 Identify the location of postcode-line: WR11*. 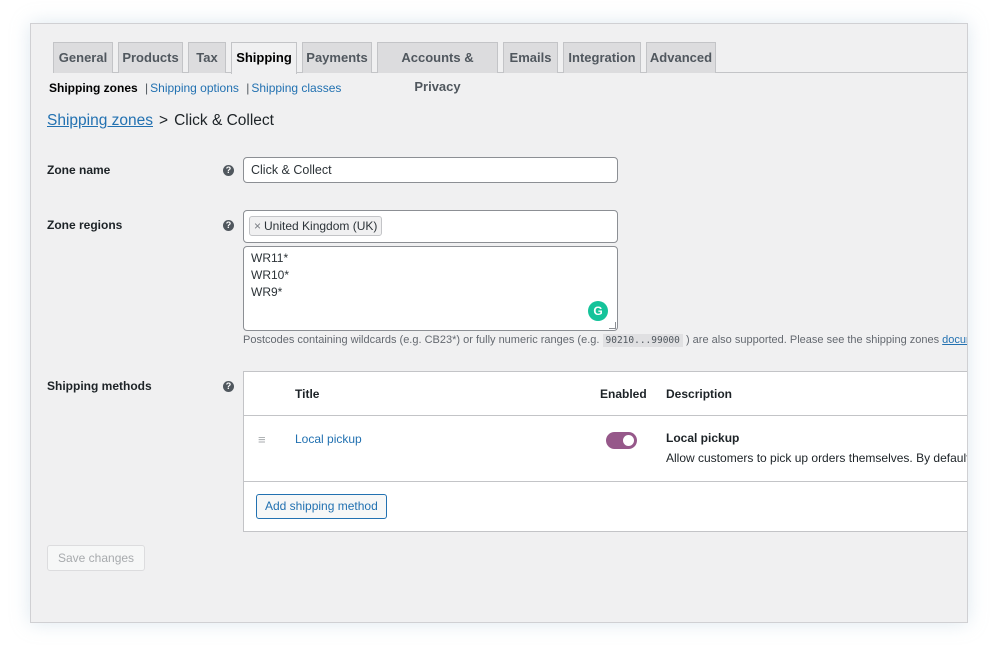
(270, 258).